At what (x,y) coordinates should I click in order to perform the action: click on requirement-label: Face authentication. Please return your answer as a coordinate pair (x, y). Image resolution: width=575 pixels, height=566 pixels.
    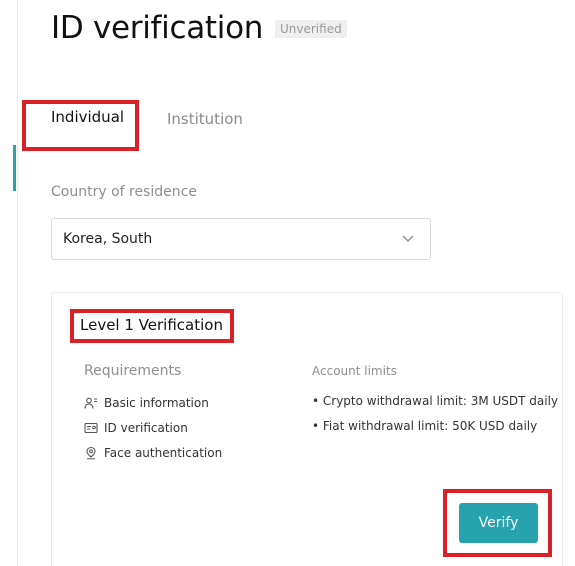
    Looking at the image, I should click on (163, 453).